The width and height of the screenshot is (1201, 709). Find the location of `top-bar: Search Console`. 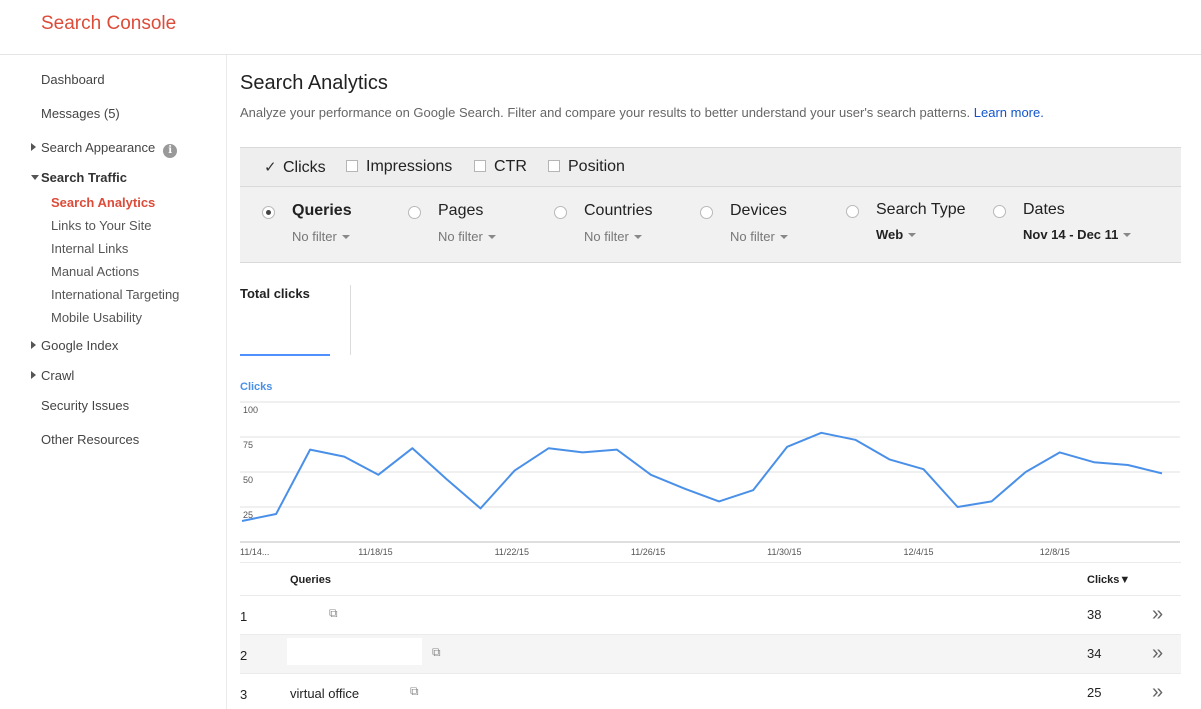

top-bar: Search Console is located at coordinates (600, 27).